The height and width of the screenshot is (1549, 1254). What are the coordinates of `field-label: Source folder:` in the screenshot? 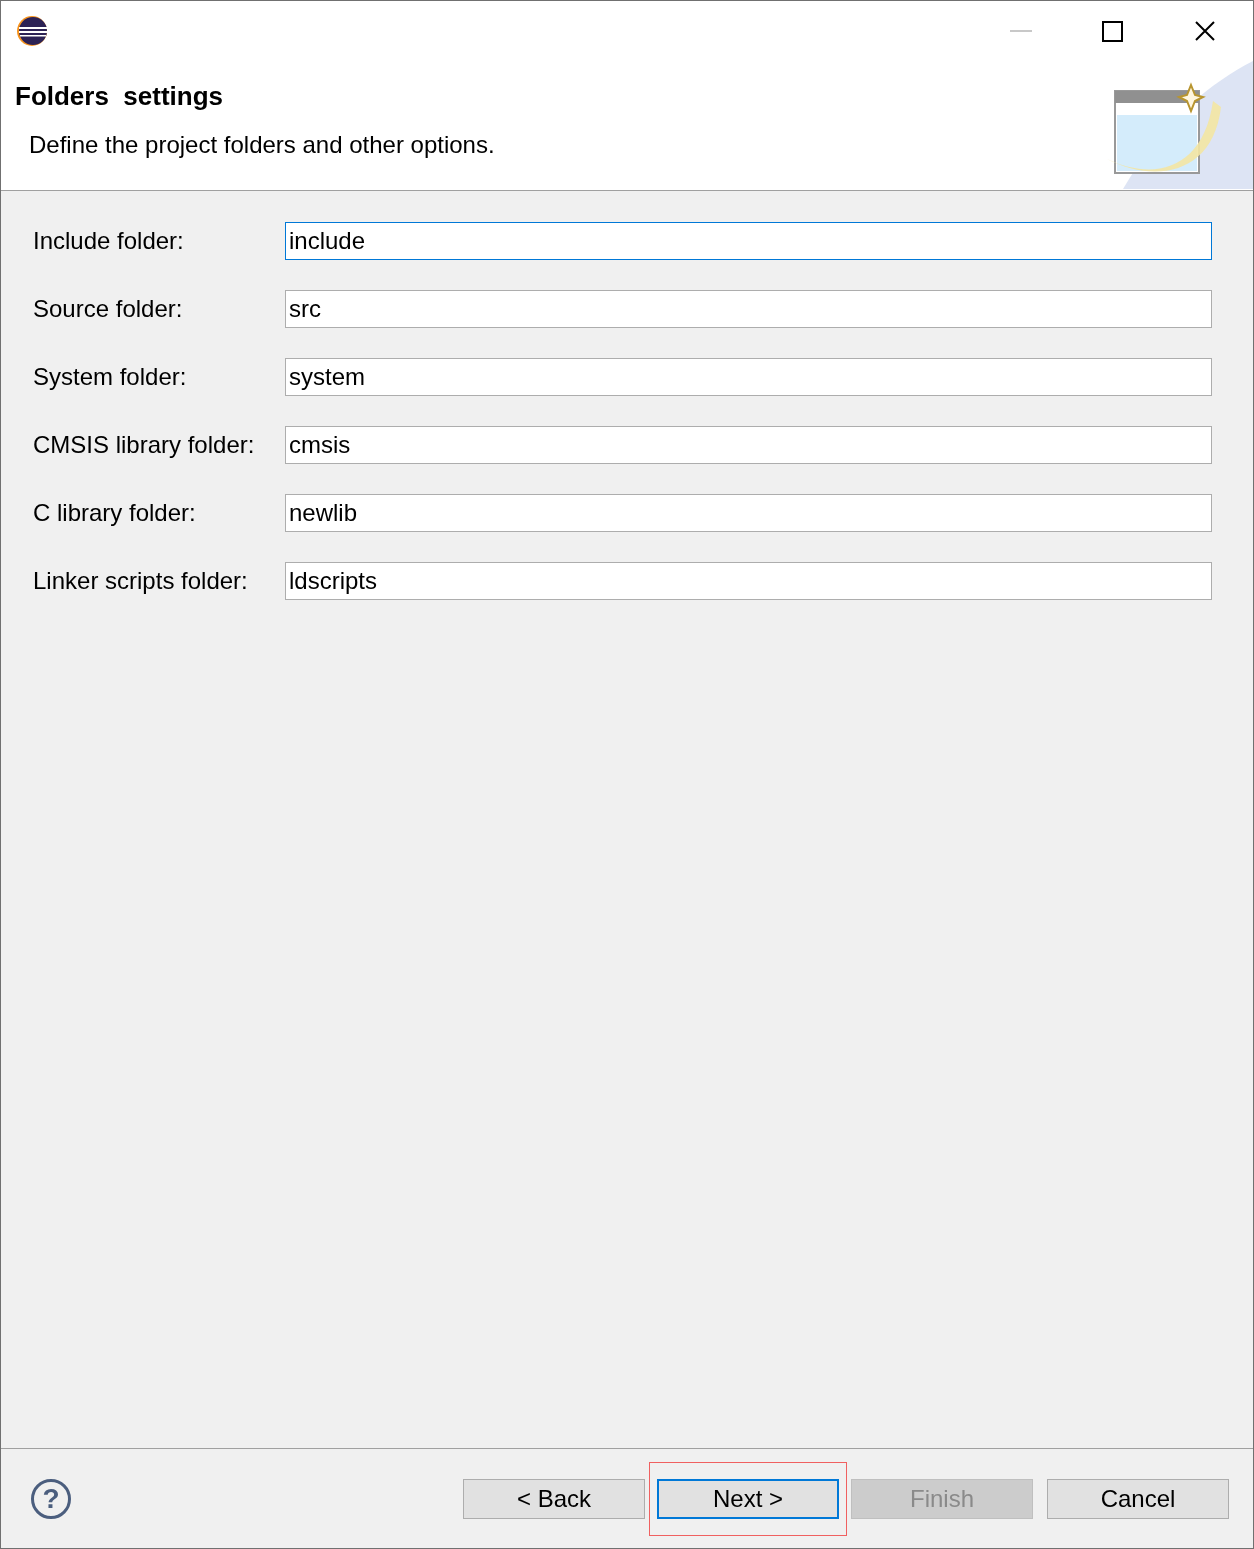 It's located at (108, 309).